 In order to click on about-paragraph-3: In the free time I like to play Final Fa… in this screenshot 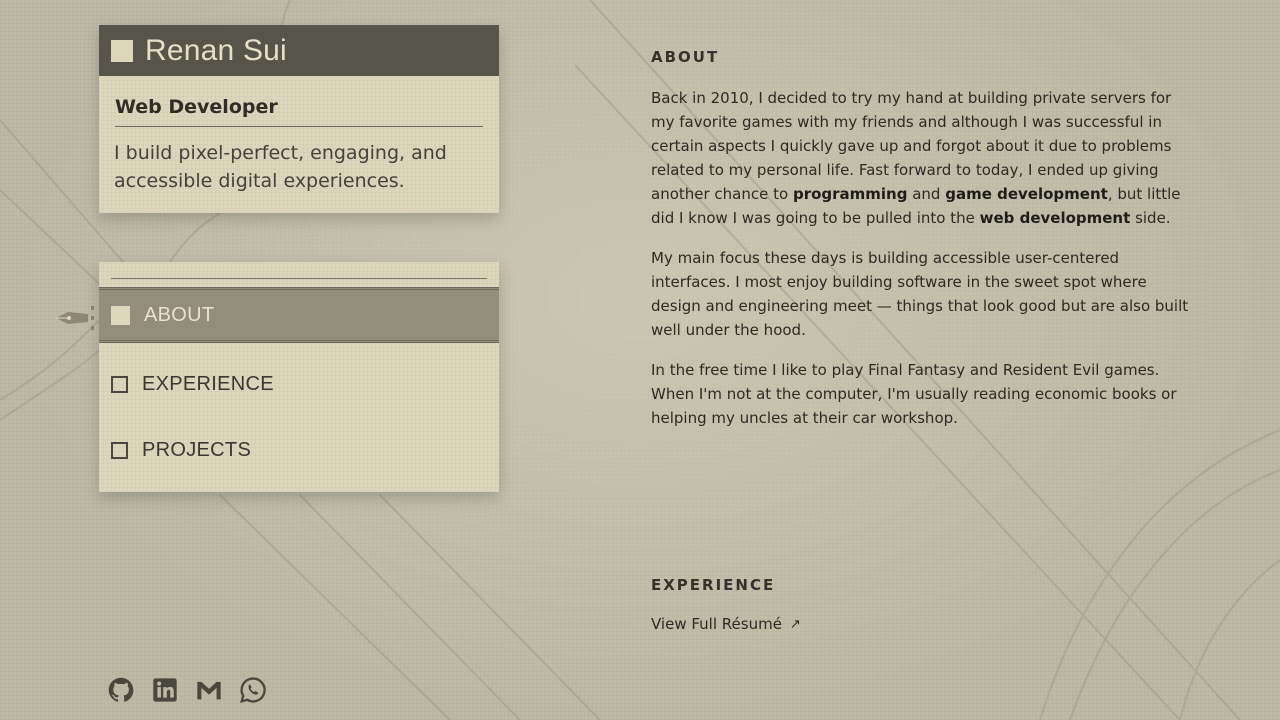, I will do `click(914, 394)`.